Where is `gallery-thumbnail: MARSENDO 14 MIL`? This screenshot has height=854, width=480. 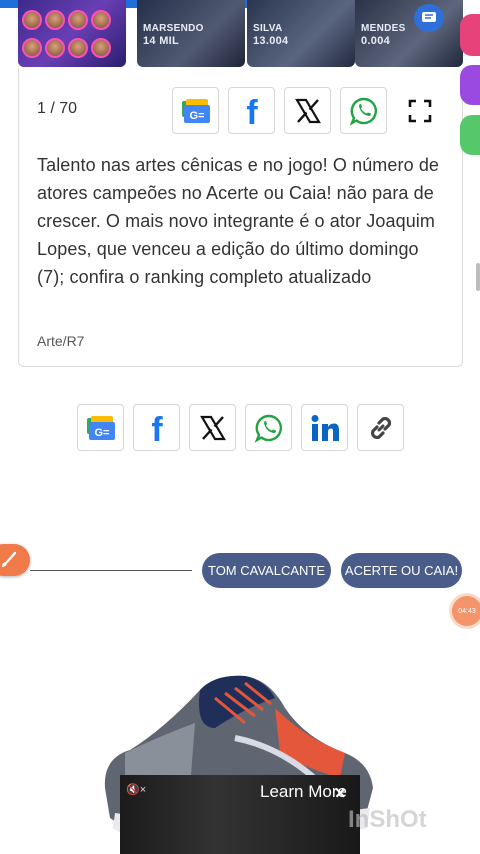 gallery-thumbnail: MARSENDO 14 MIL is located at coordinates (191, 33).